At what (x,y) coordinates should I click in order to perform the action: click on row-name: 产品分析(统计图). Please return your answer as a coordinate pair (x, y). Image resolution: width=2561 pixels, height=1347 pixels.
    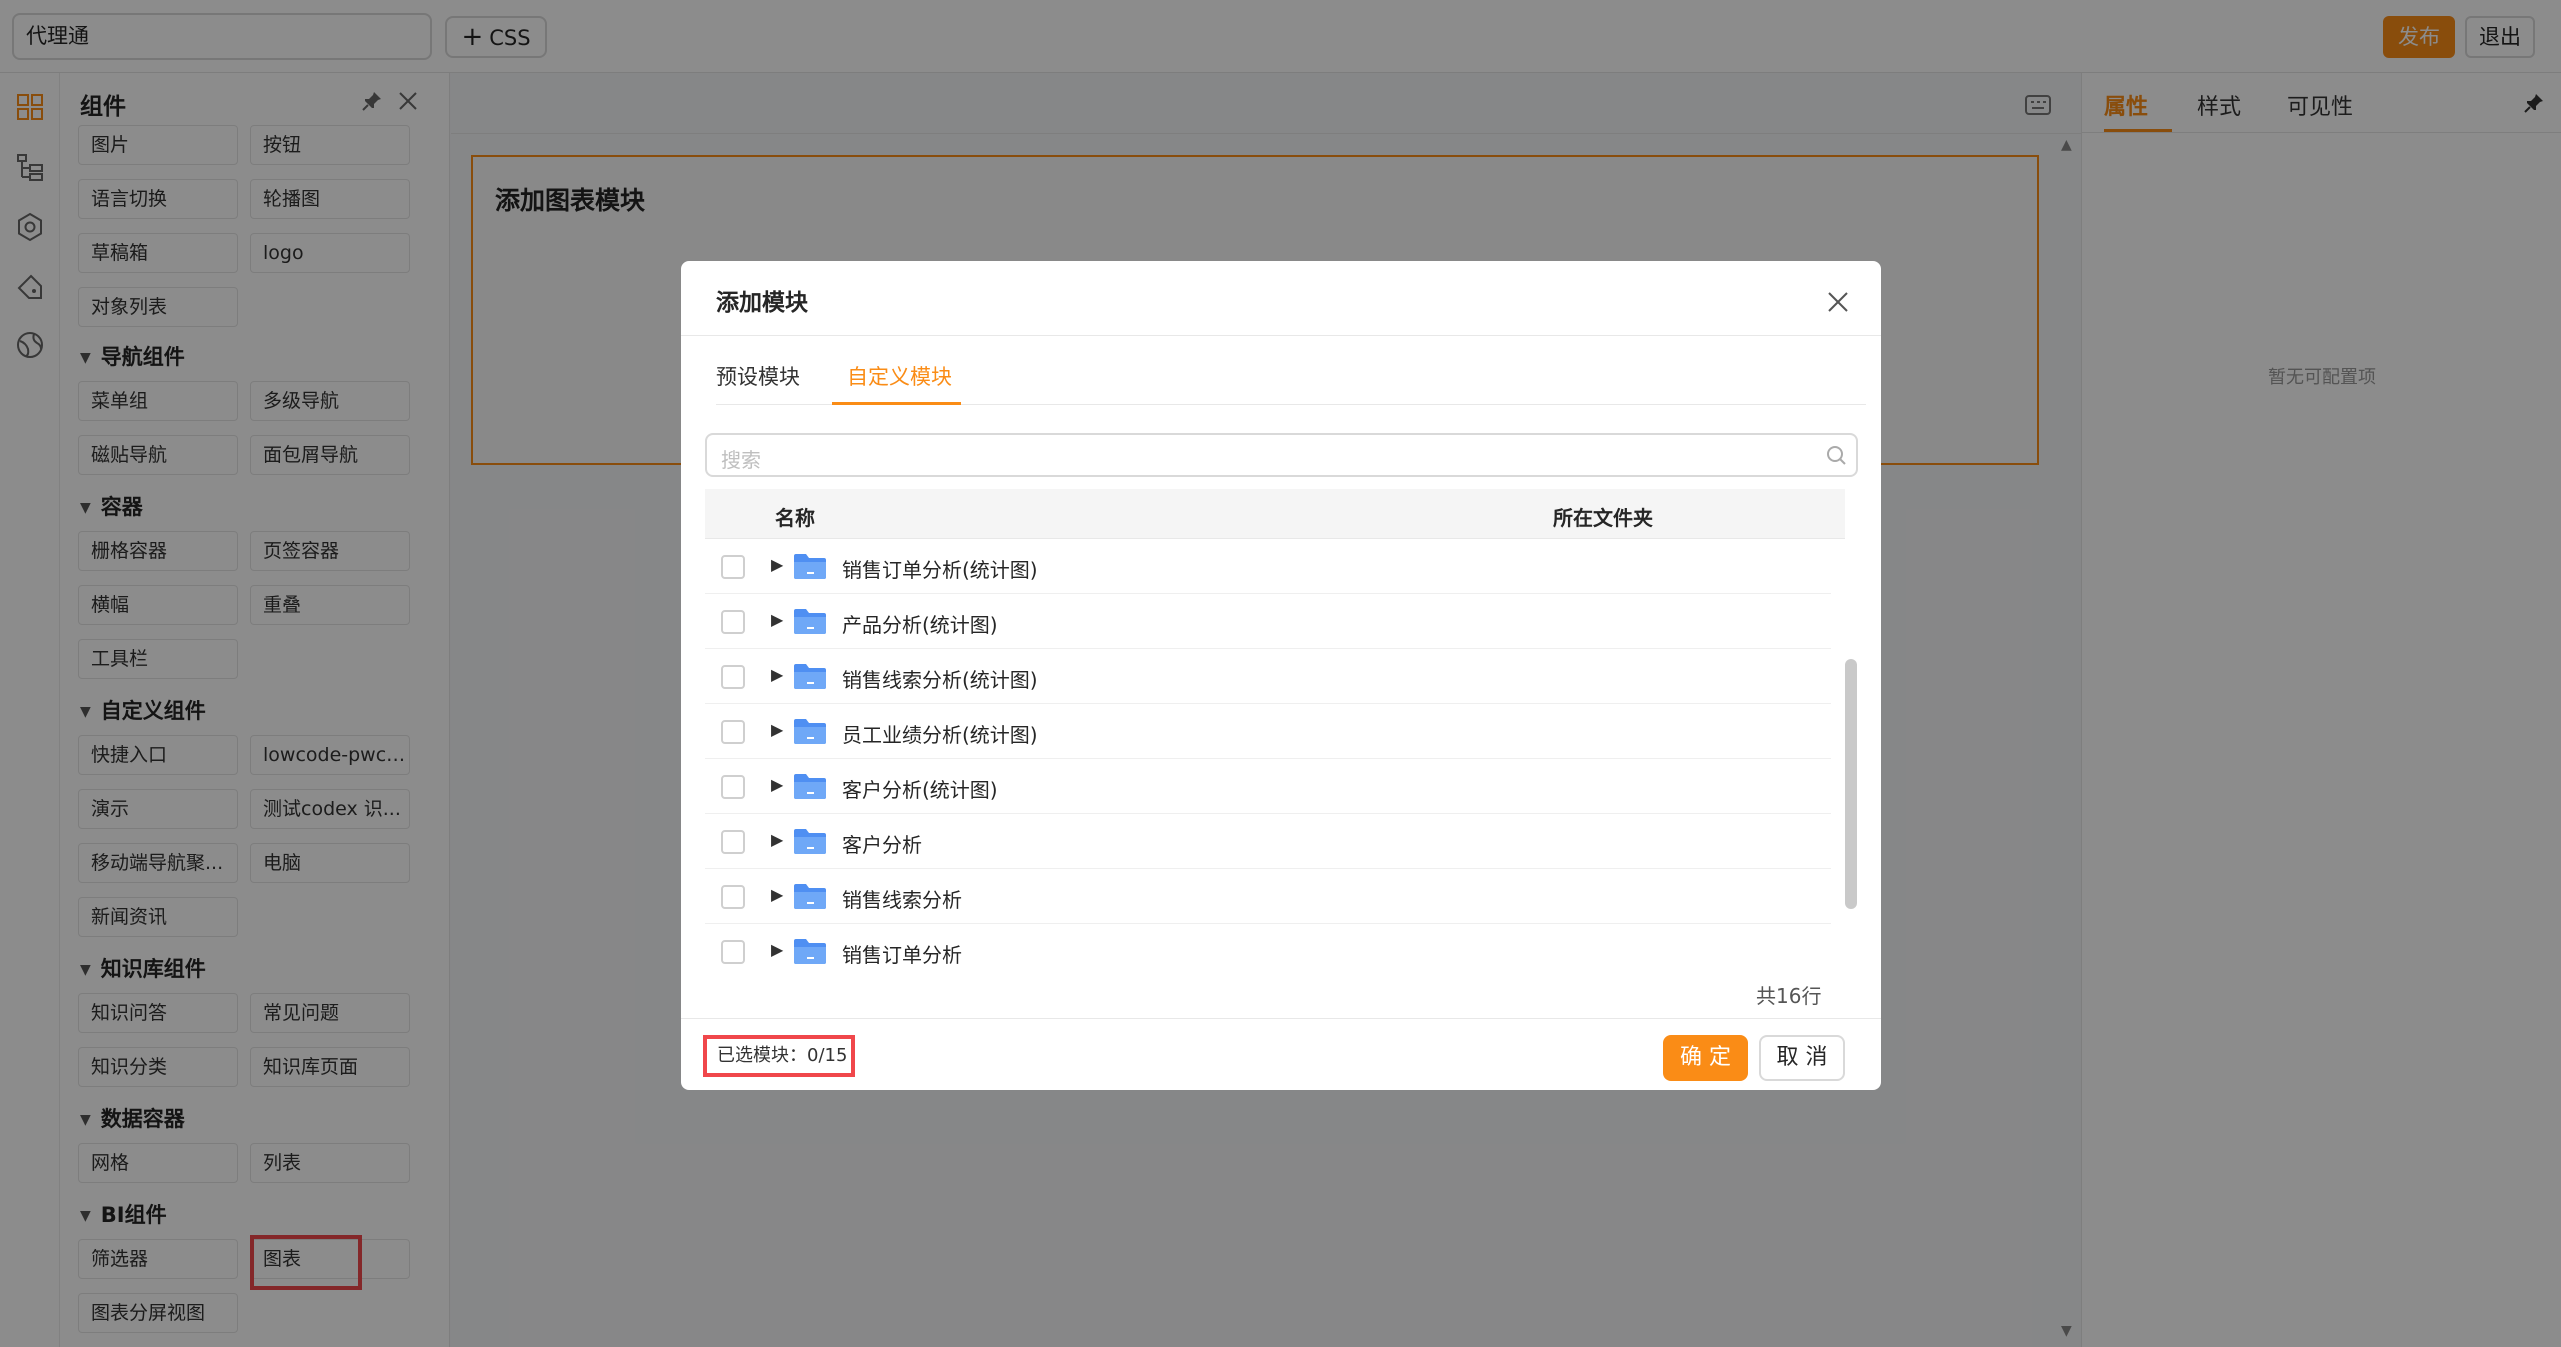
    Looking at the image, I should click on (920, 625).